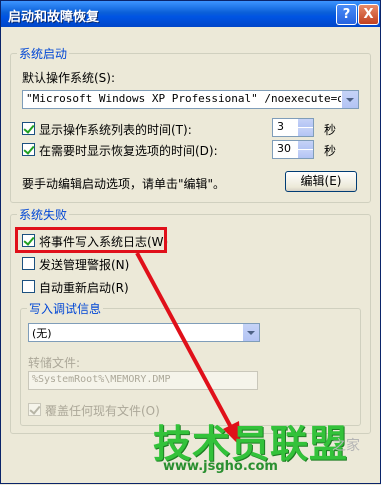  What do you see at coordinates (346, 446) in the screenshot?
I see `watermark-side: 之家` at bounding box center [346, 446].